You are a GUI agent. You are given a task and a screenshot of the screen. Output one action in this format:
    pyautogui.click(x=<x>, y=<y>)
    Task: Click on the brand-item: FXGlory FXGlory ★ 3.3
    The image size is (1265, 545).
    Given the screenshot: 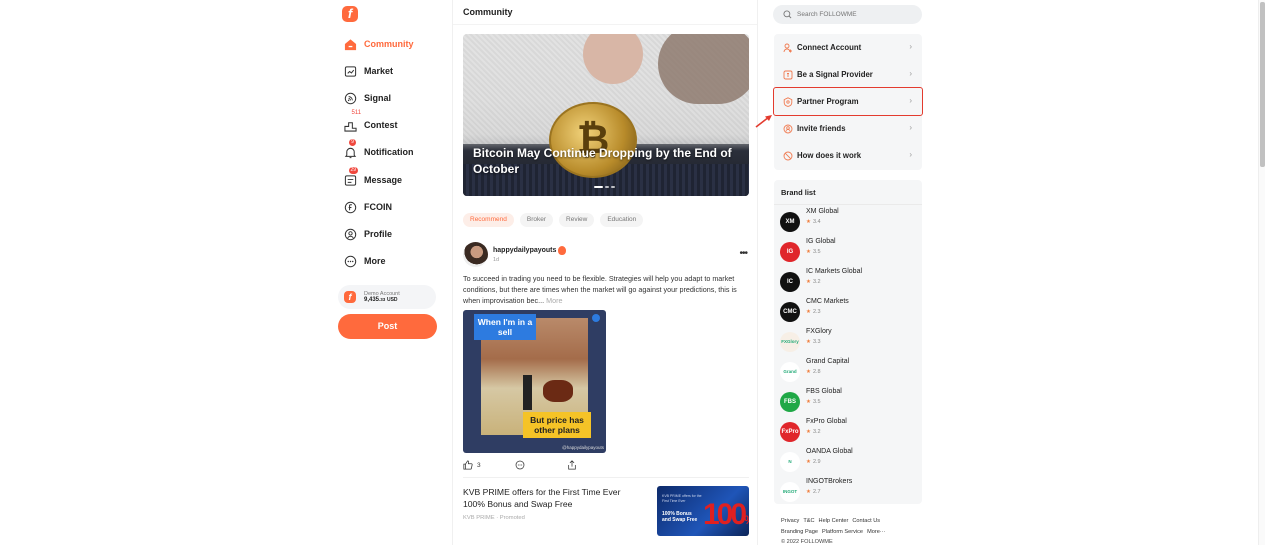 What is the action you would take?
    pyautogui.click(x=850, y=341)
    